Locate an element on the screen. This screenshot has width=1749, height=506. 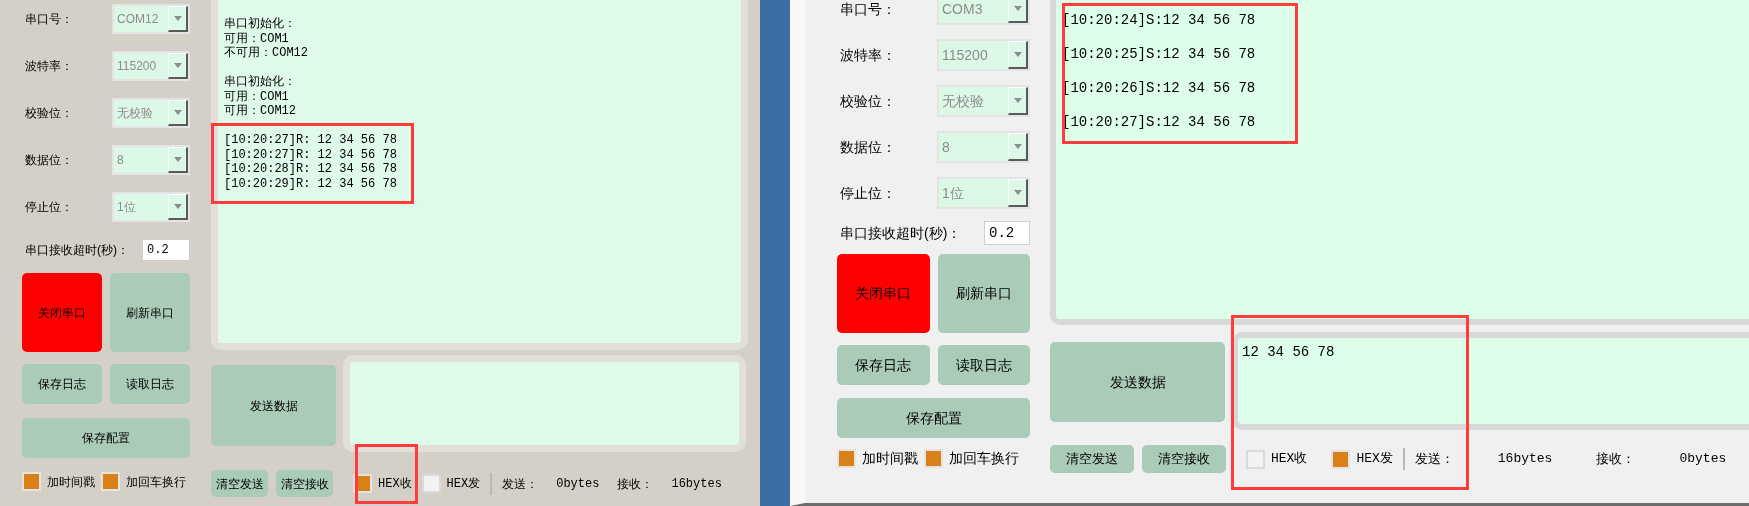
log-line: [10:20:24]S:12 34 56 78 is located at coordinates (1159, 20).